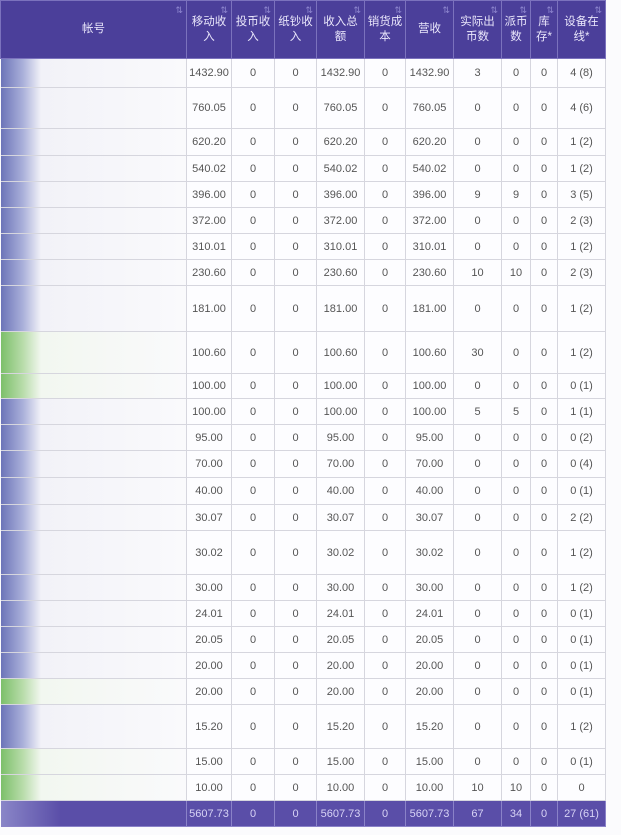 This screenshot has width=621, height=835. Describe the element at coordinates (295, 29) in the screenshot. I see `column-header-banknote-income: 纸钞收入 ⇅` at that location.